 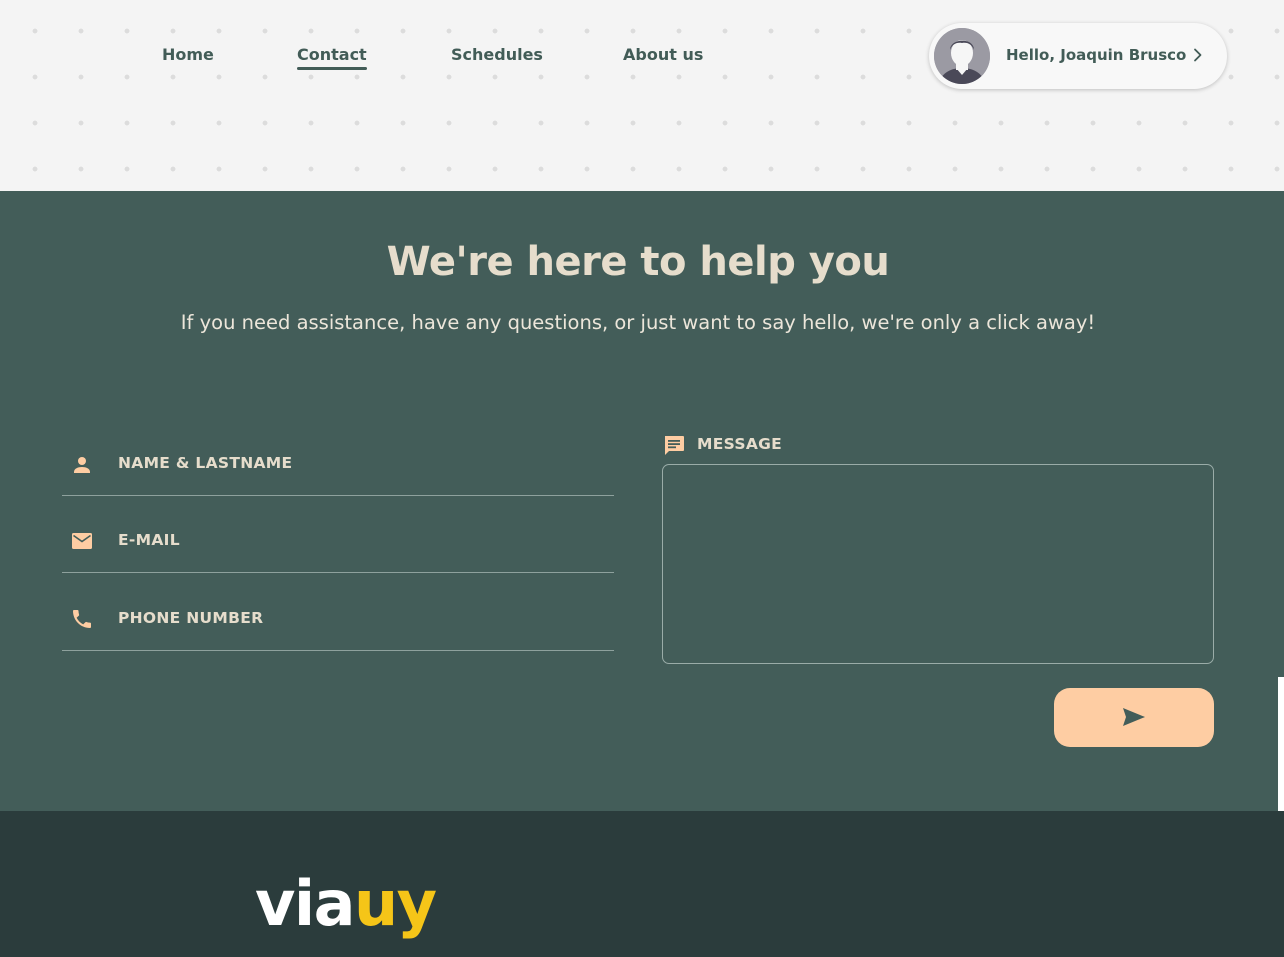 I want to click on mail-icon, so click(x=82, y=541).